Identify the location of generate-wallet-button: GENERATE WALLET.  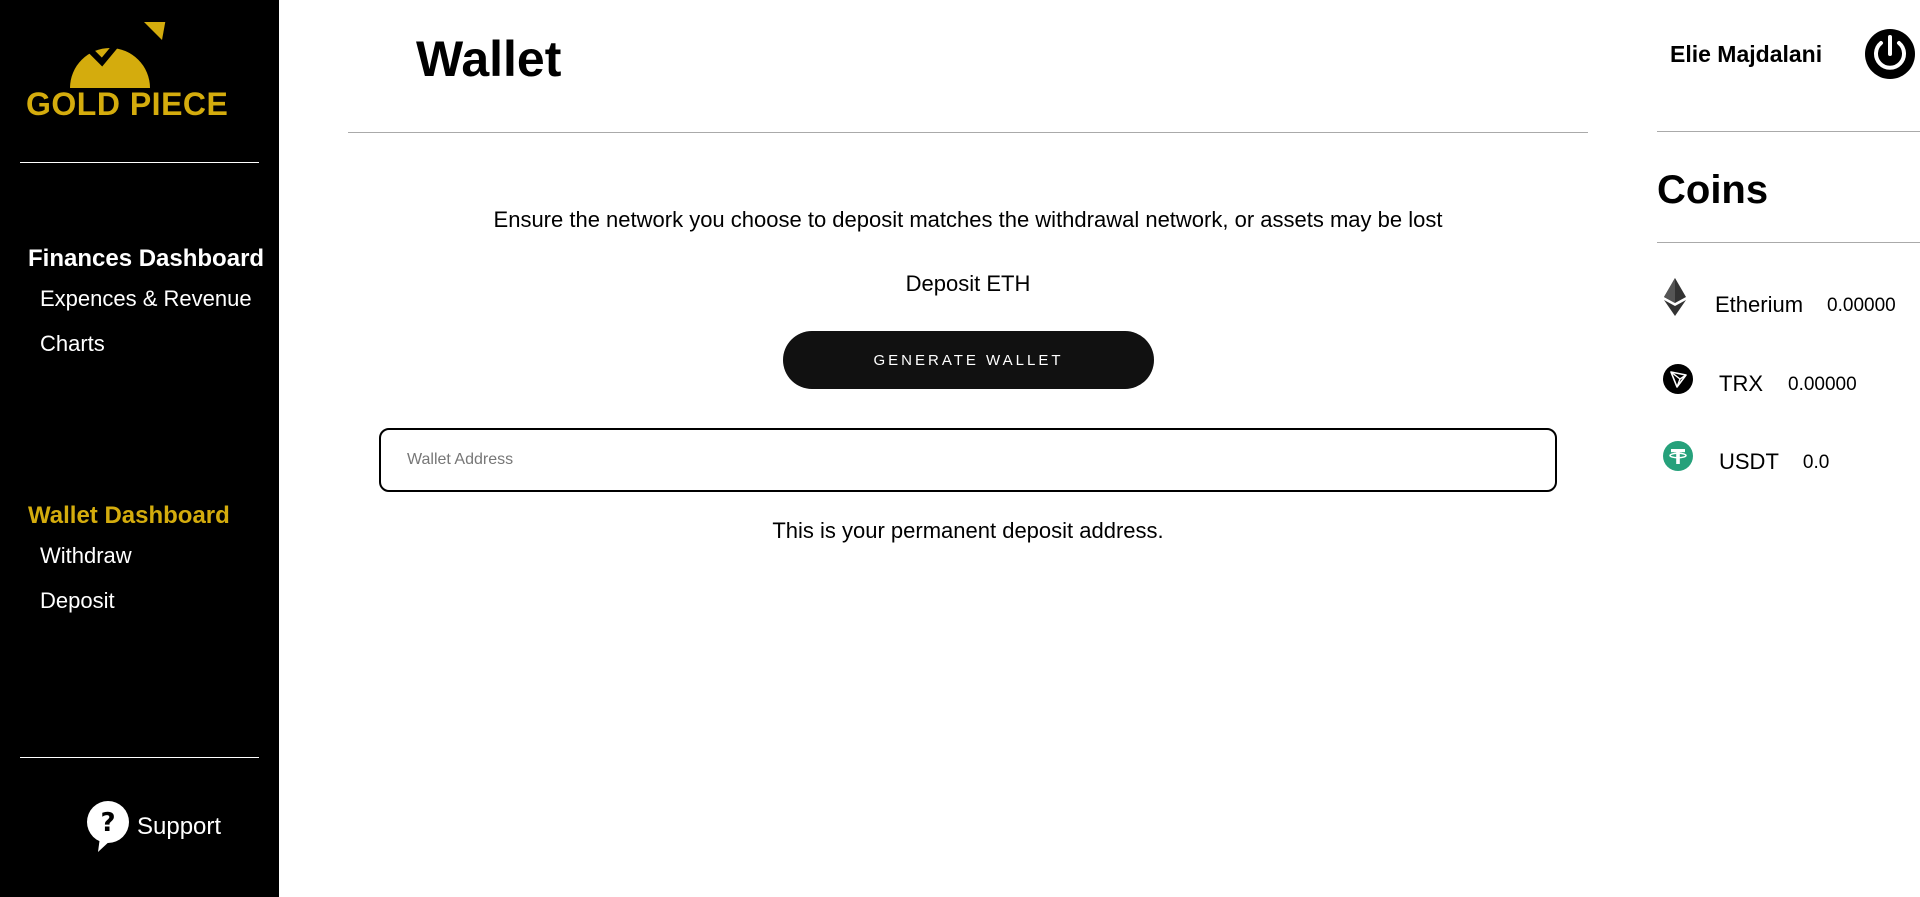
(968, 360).